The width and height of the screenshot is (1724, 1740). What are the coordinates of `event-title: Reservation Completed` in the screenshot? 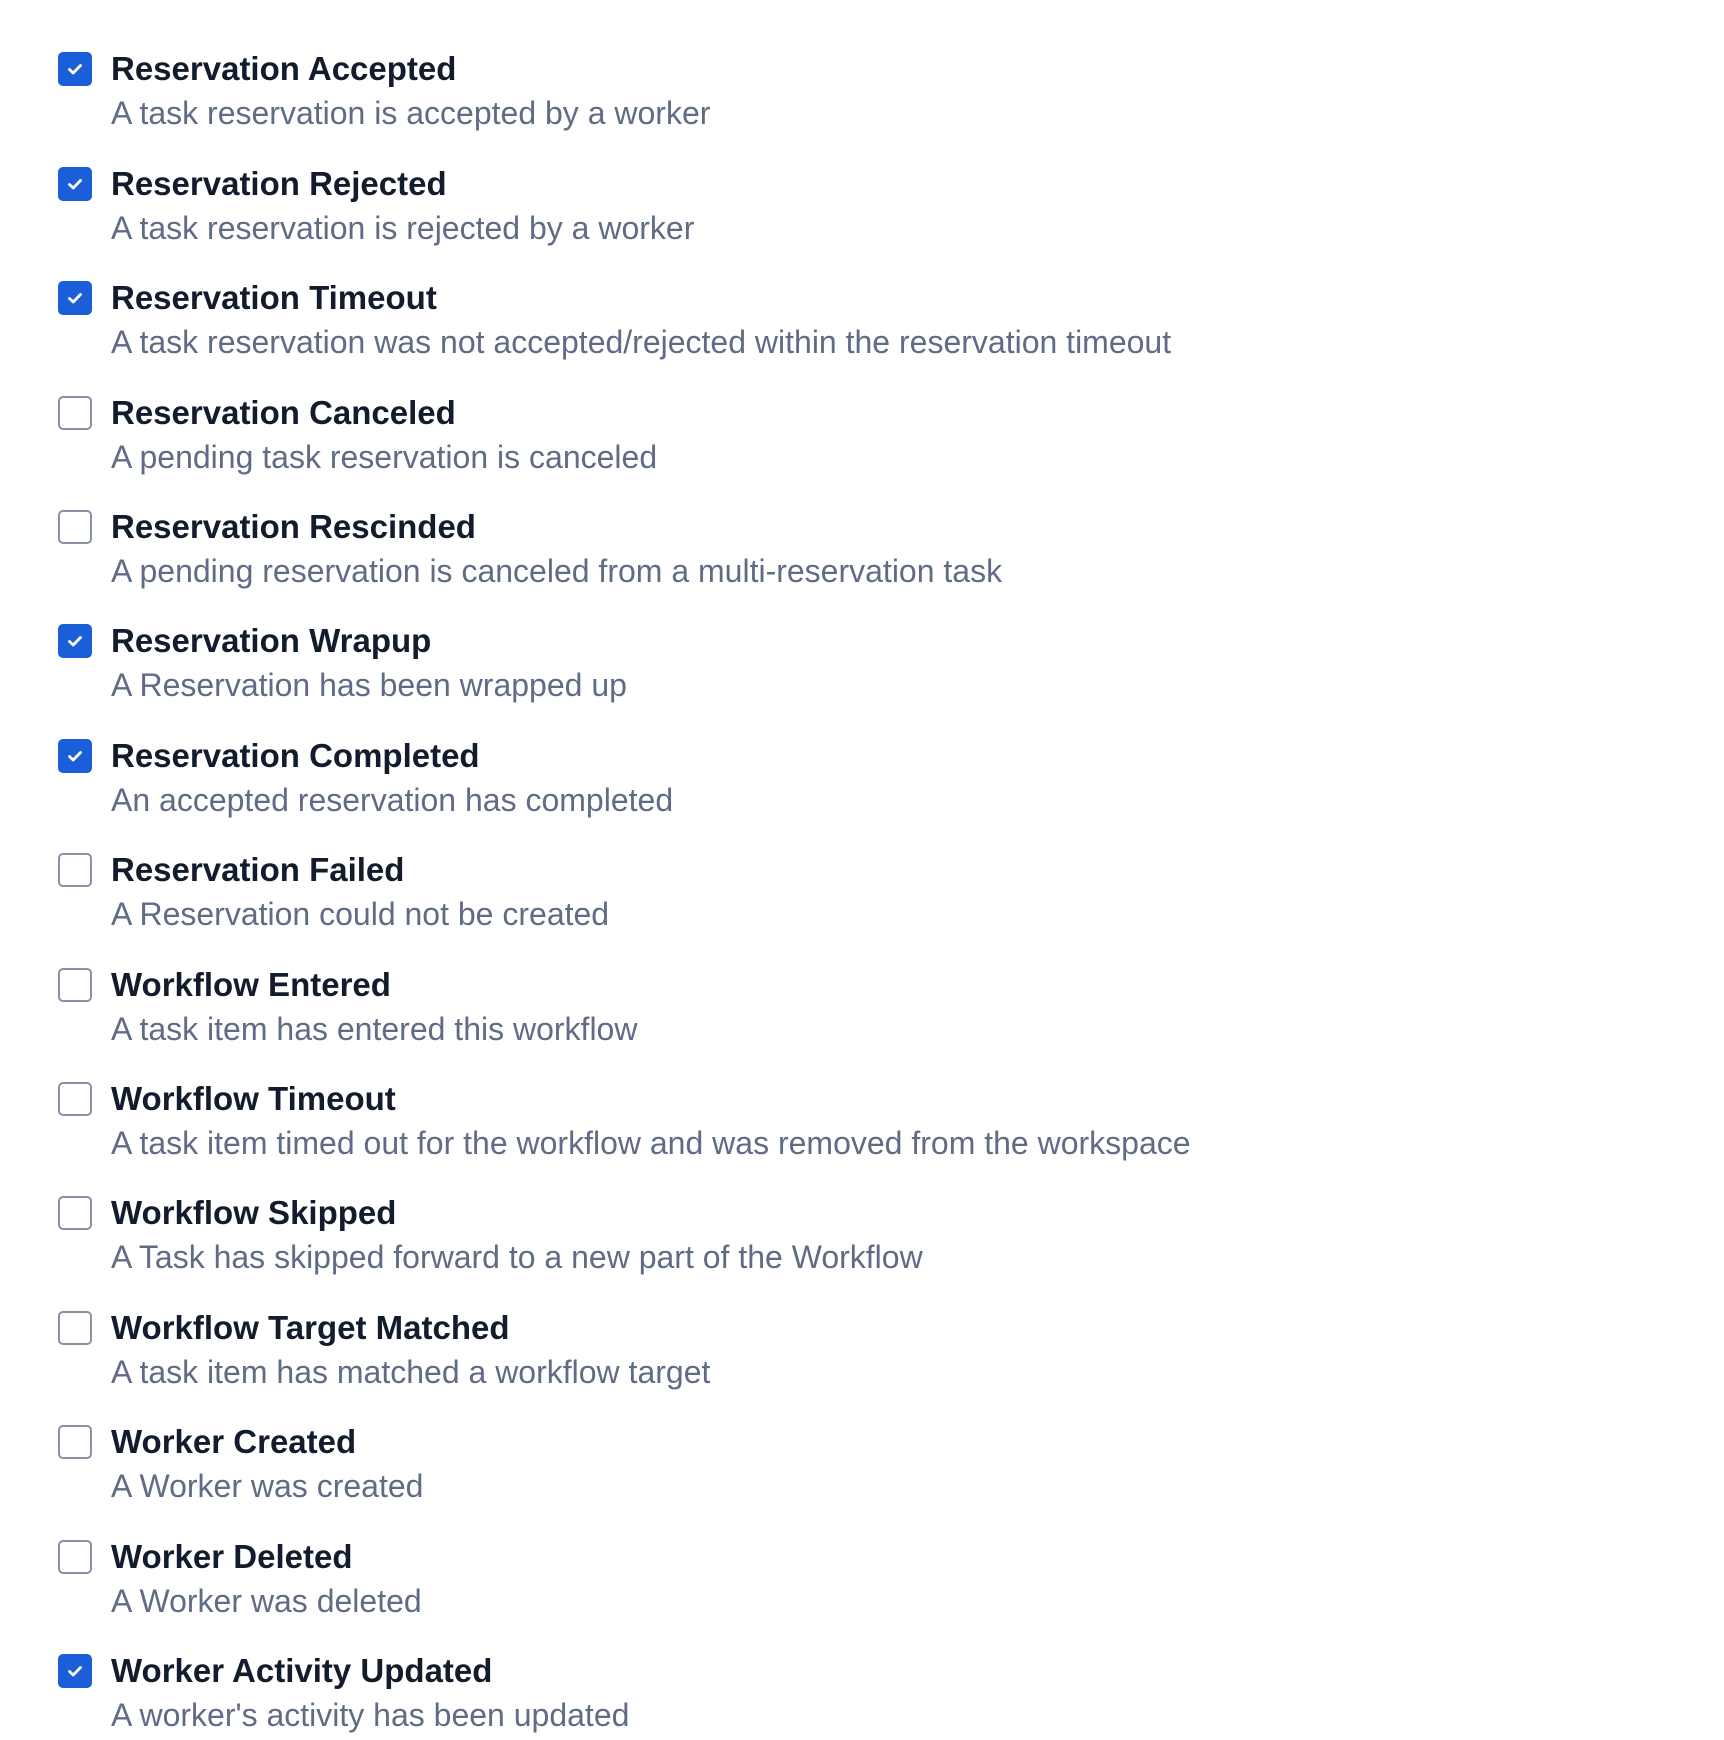 It's located at (295, 756).